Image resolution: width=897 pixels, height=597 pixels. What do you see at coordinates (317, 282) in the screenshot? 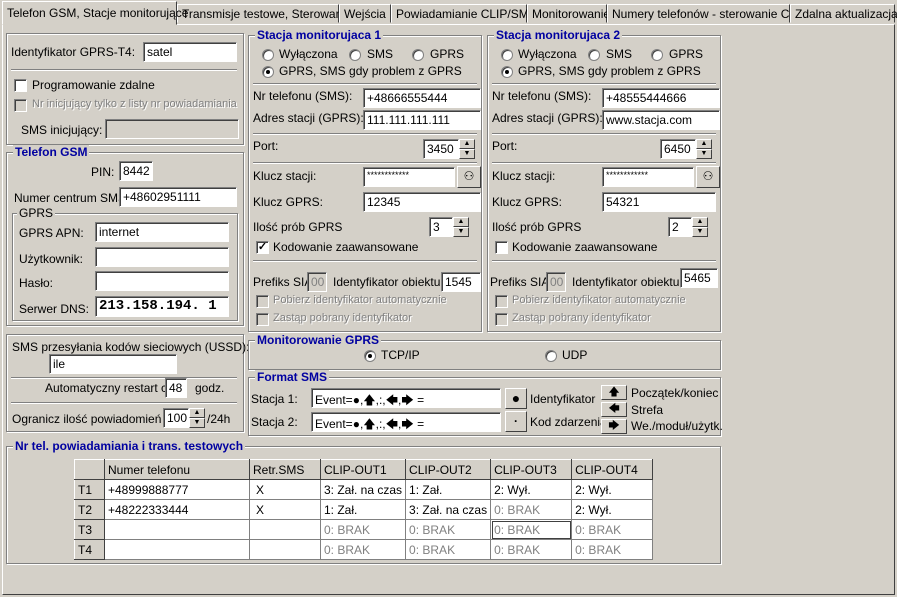
I see `station1-sia-input: 00` at bounding box center [317, 282].